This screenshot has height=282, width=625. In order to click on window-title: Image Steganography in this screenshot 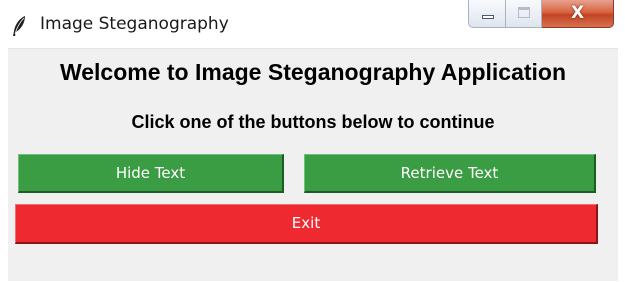, I will do `click(134, 24)`.